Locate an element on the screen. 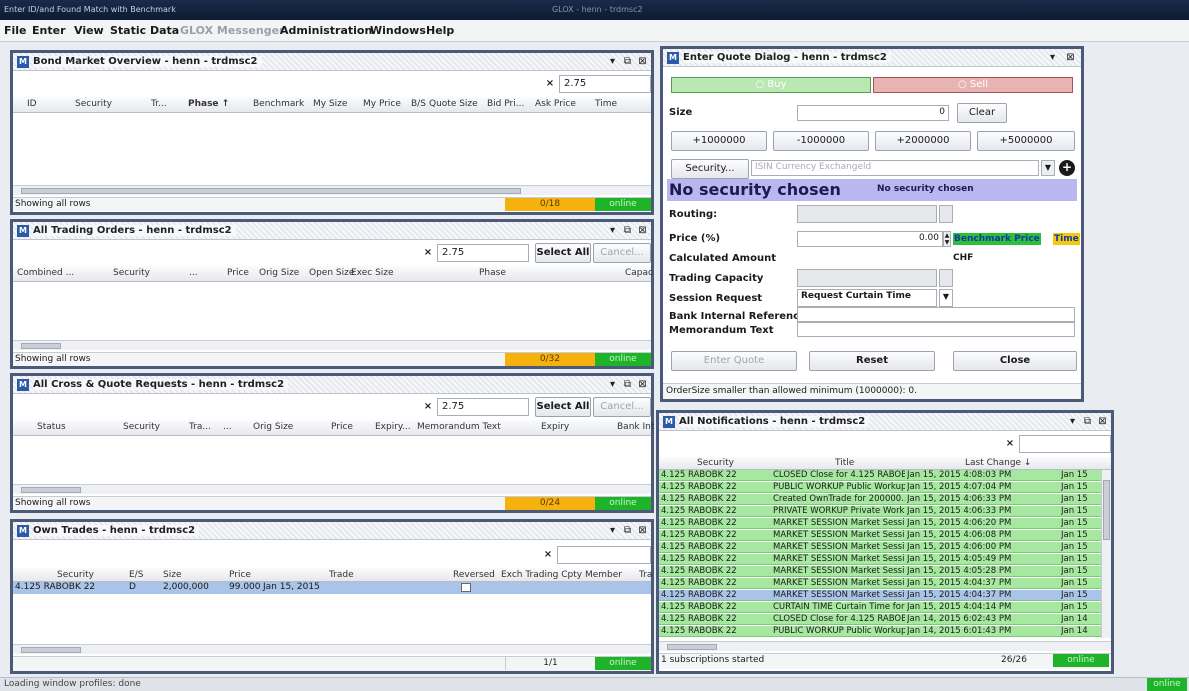 Image resolution: width=1189 pixels, height=691 pixels. price-input: 0.00 is located at coordinates (870, 239).